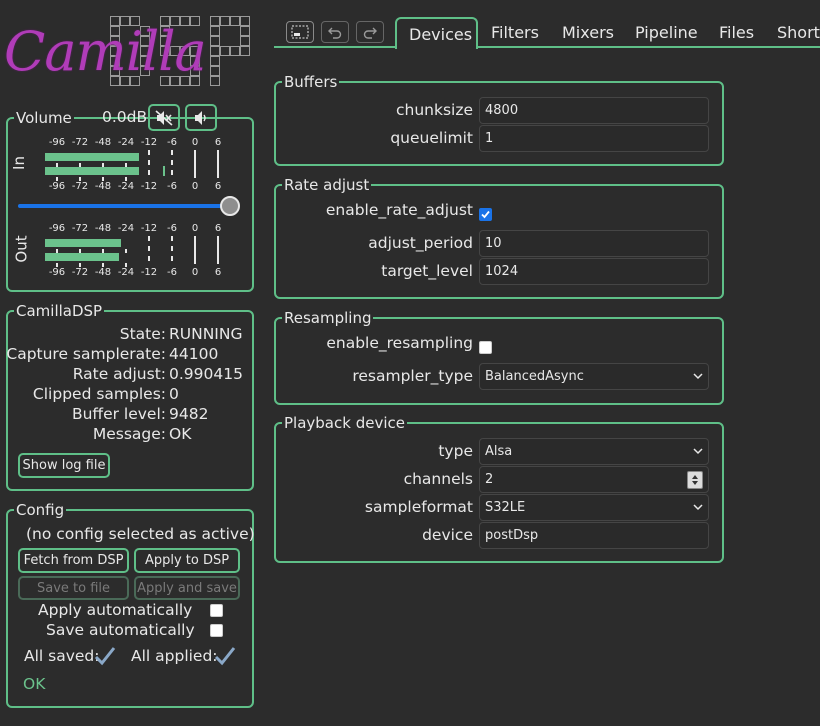  I want to click on checkmark-icon, so click(485, 214).